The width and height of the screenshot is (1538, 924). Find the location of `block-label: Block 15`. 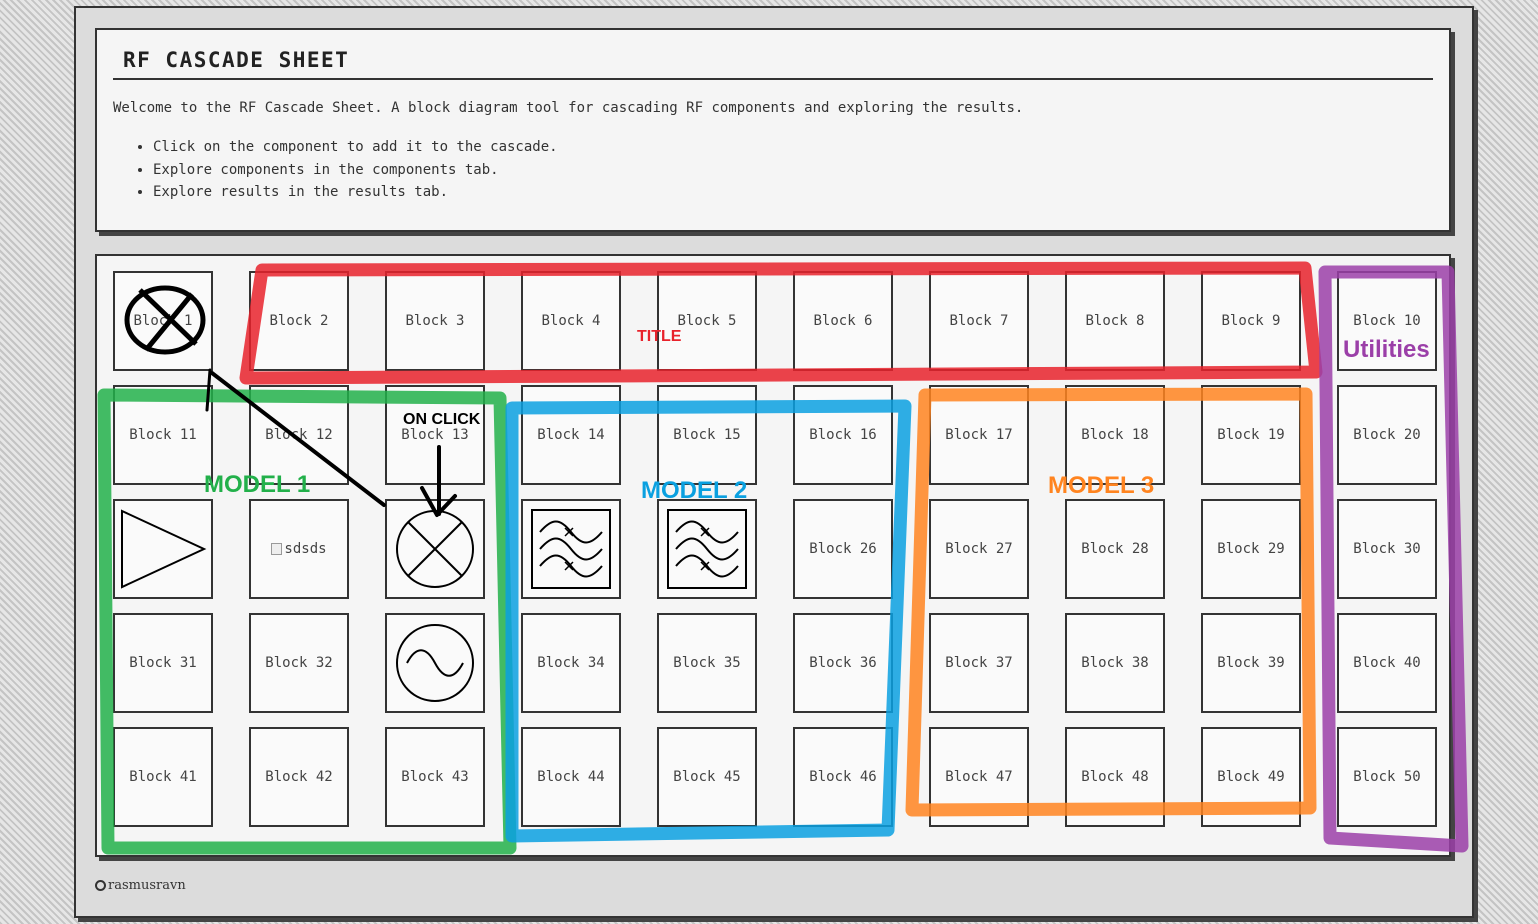

block-label: Block 15 is located at coordinates (707, 435).